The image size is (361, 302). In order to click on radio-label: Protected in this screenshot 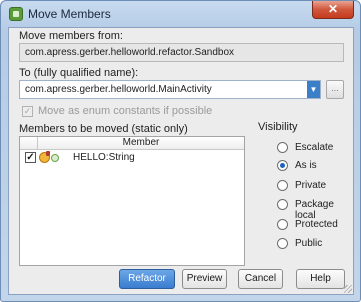, I will do `click(316, 224)`.